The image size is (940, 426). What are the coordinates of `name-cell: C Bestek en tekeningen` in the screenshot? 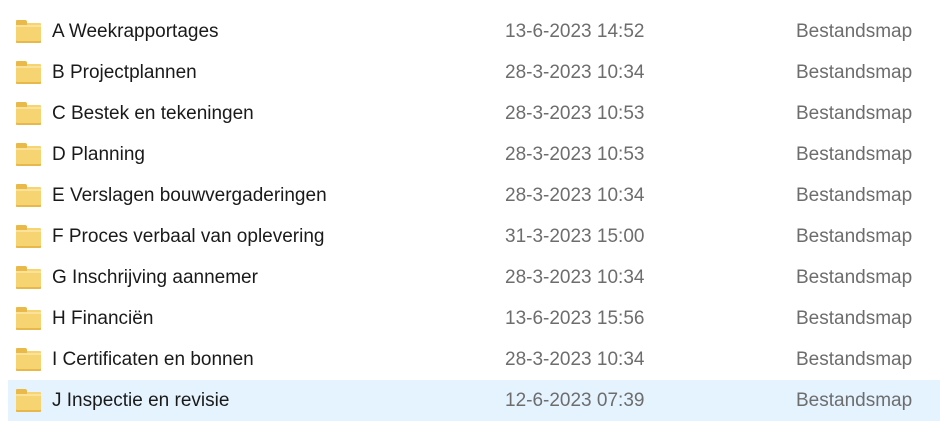 It's located at (252, 113).